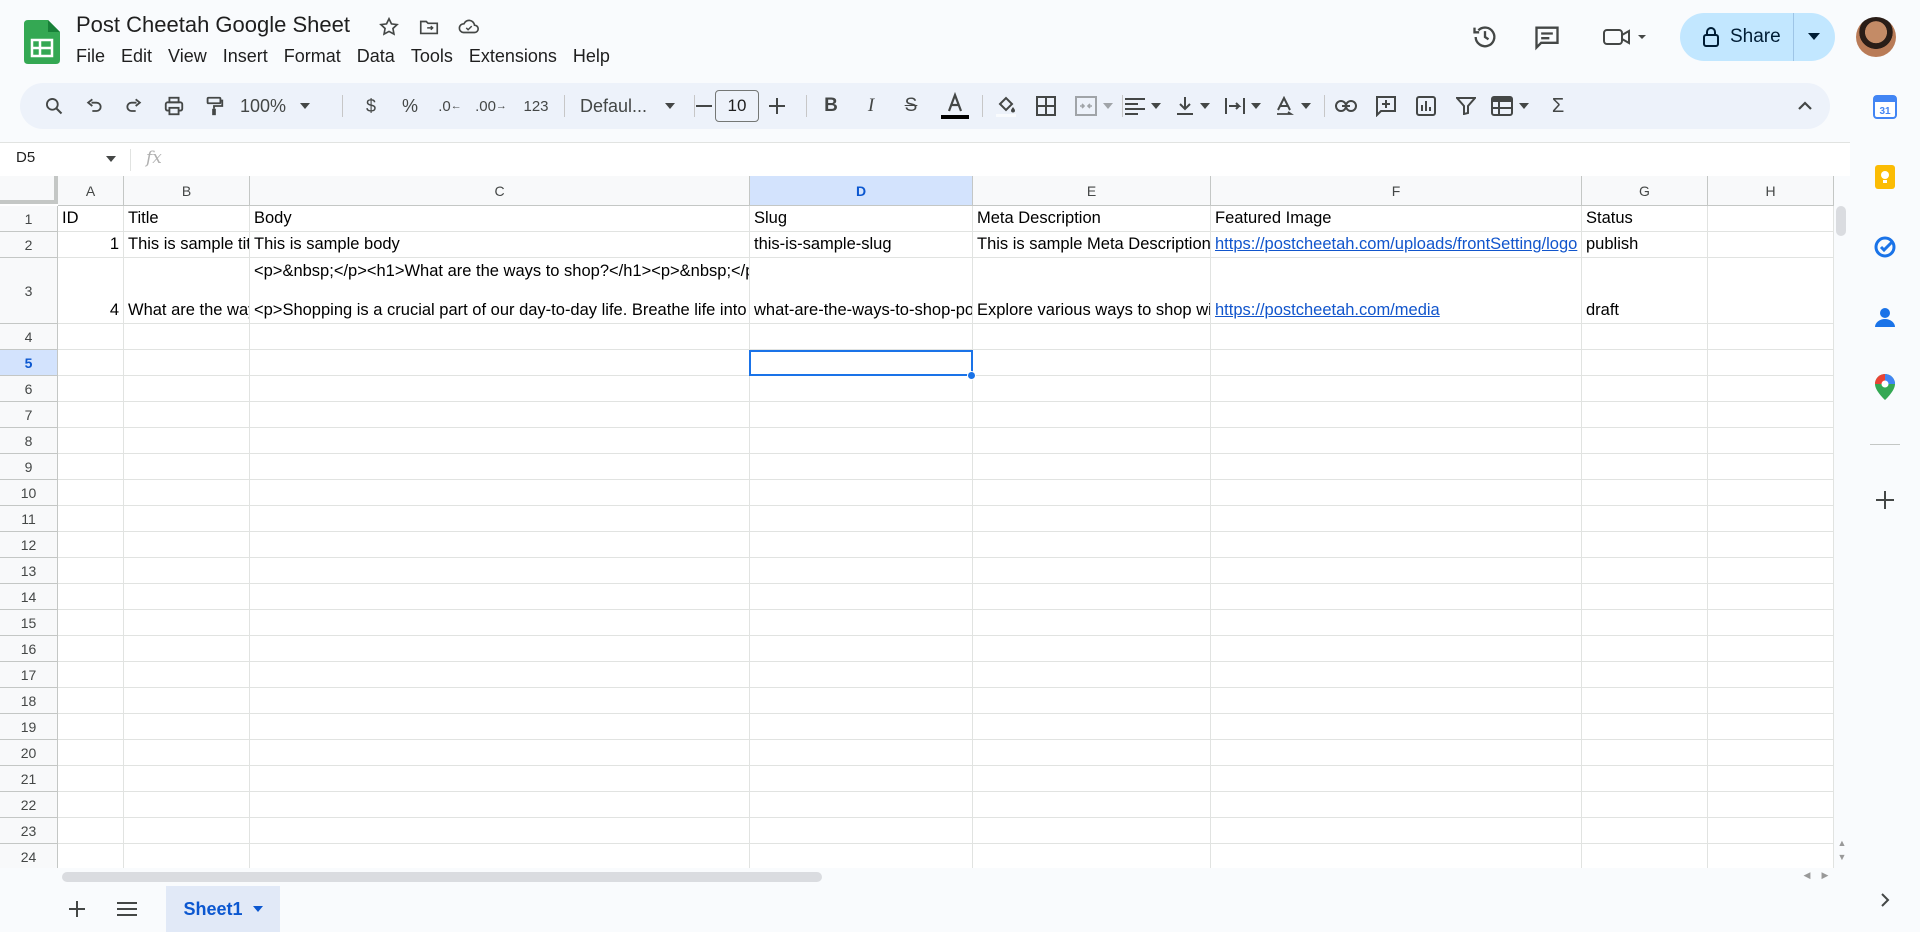  What do you see at coordinates (371, 106) in the screenshot?
I see `currency-format-button: $` at bounding box center [371, 106].